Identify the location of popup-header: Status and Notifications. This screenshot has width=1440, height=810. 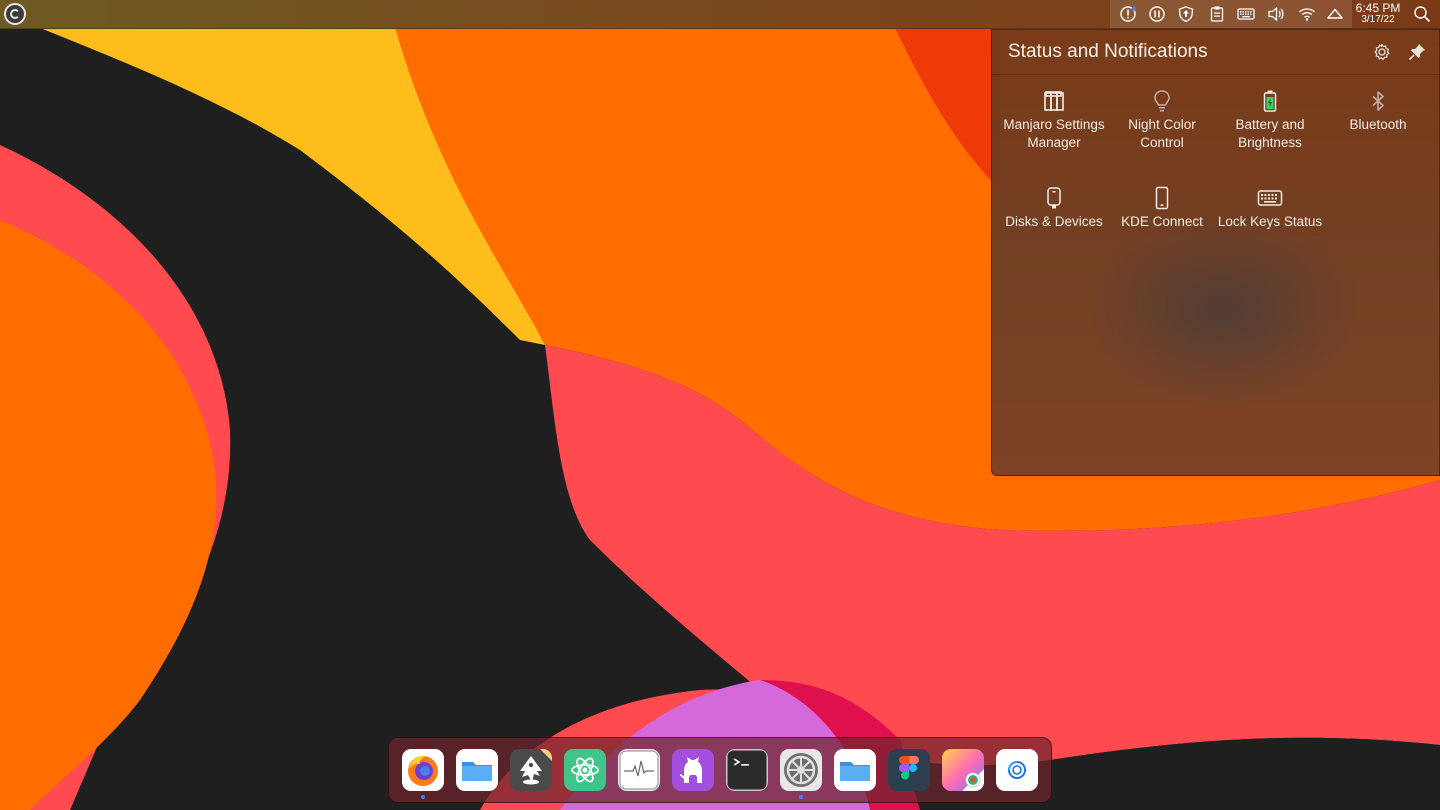
(1215, 52).